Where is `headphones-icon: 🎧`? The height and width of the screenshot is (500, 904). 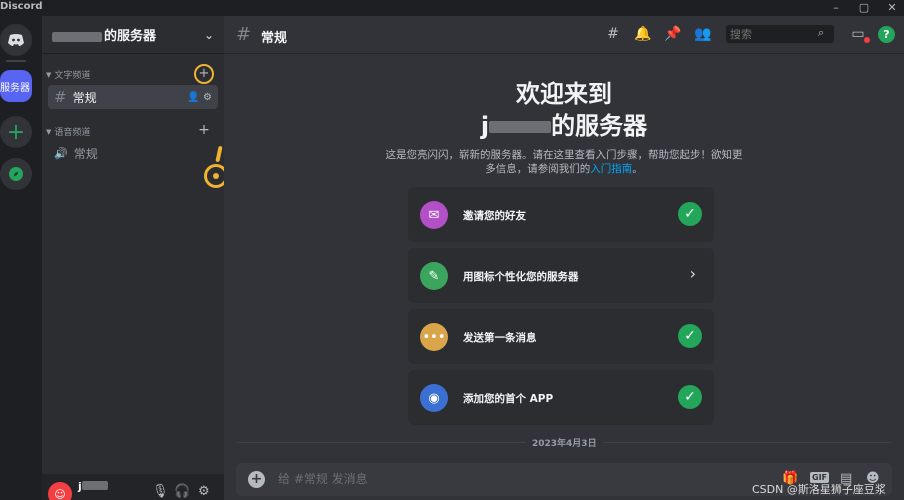
headphones-icon: 🎧 is located at coordinates (182, 491).